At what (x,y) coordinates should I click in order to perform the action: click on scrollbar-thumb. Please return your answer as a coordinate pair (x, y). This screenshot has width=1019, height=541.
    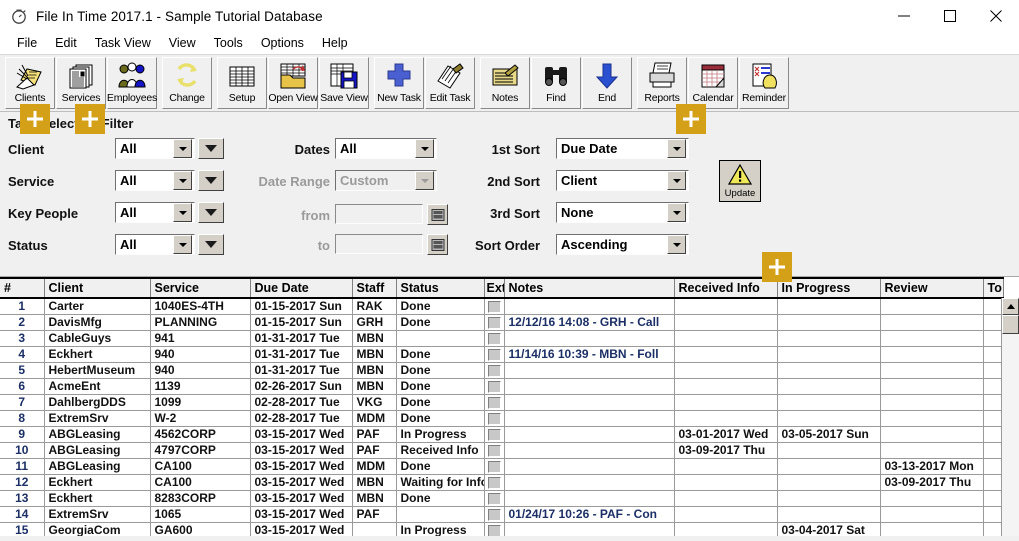
    Looking at the image, I should click on (1010, 324).